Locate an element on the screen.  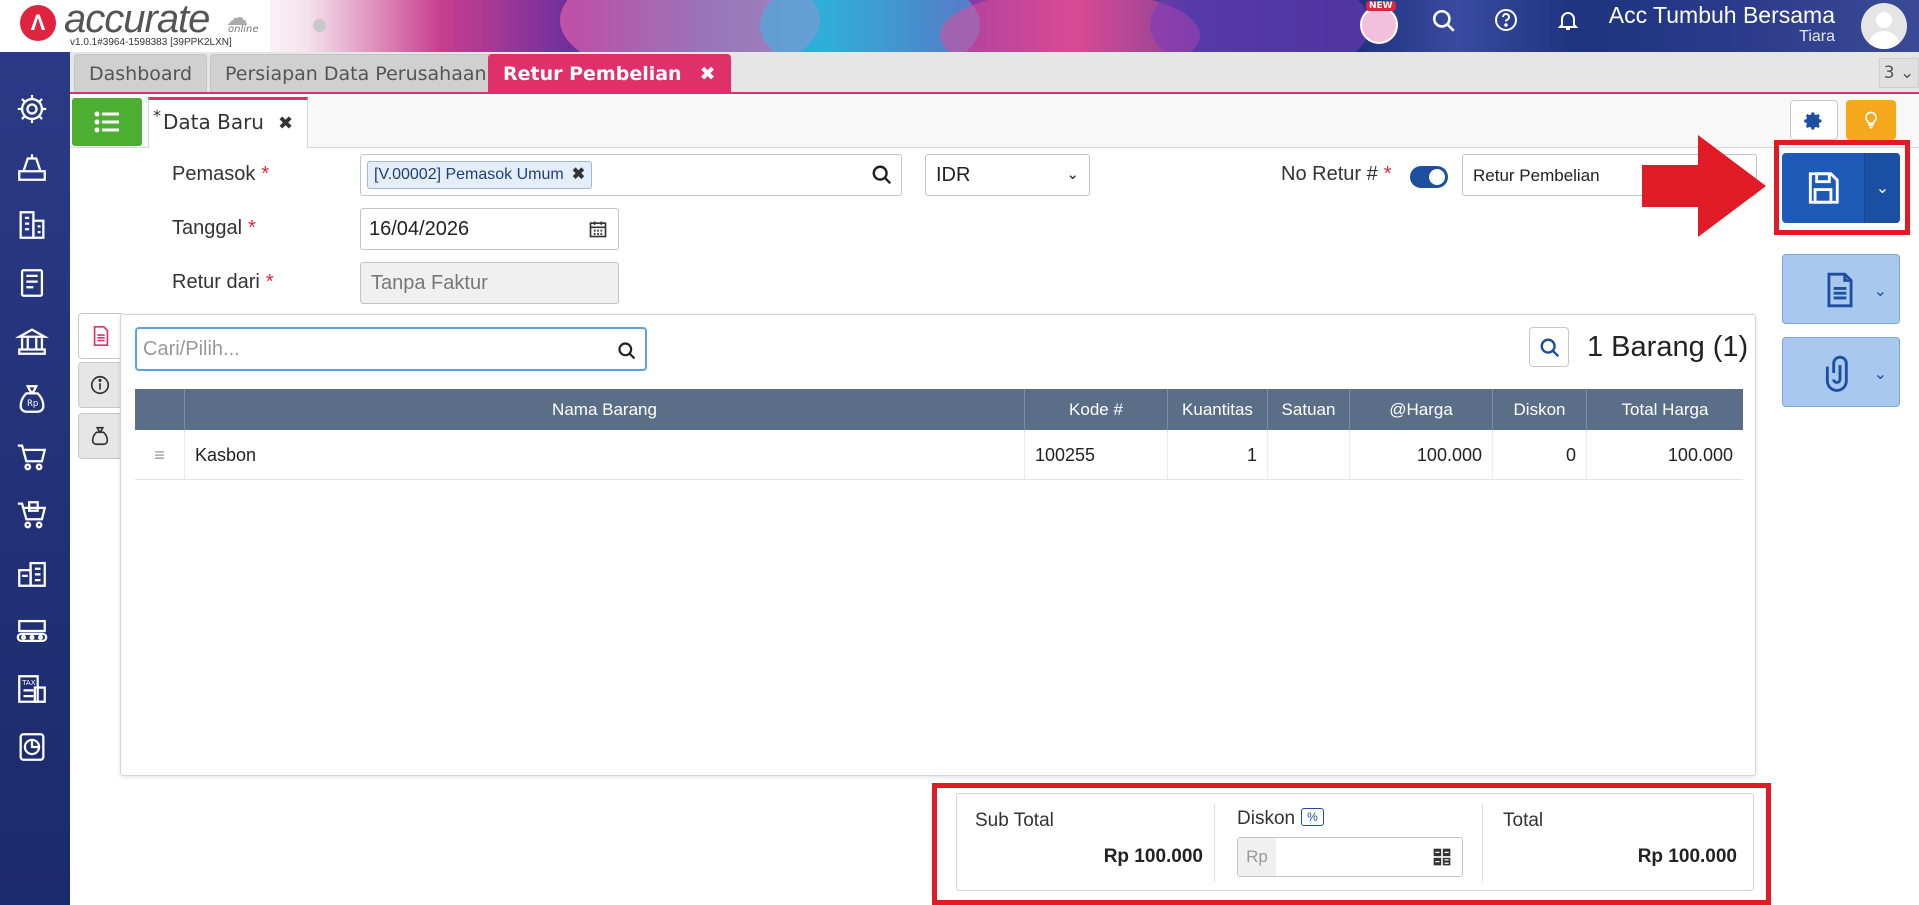
logo-online: online is located at coordinates (243, 29).